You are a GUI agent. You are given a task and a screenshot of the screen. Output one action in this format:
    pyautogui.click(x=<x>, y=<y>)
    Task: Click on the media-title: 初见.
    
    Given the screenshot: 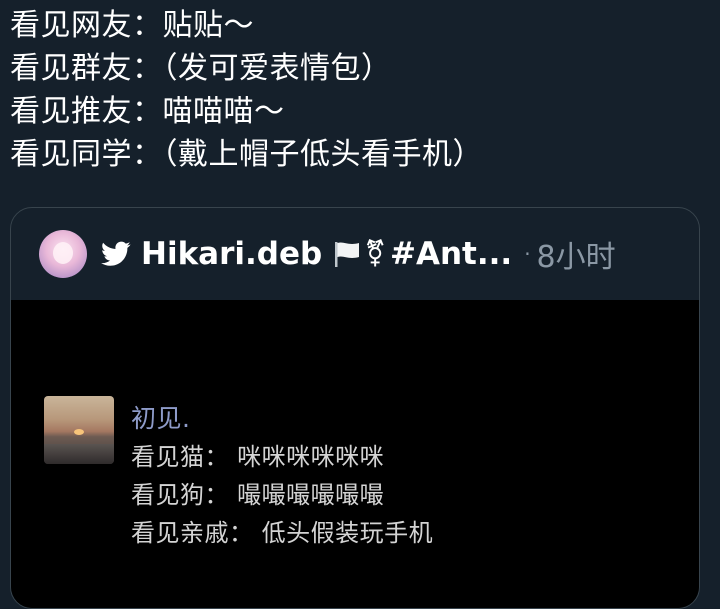 What is the action you would take?
    pyautogui.click(x=161, y=418)
    